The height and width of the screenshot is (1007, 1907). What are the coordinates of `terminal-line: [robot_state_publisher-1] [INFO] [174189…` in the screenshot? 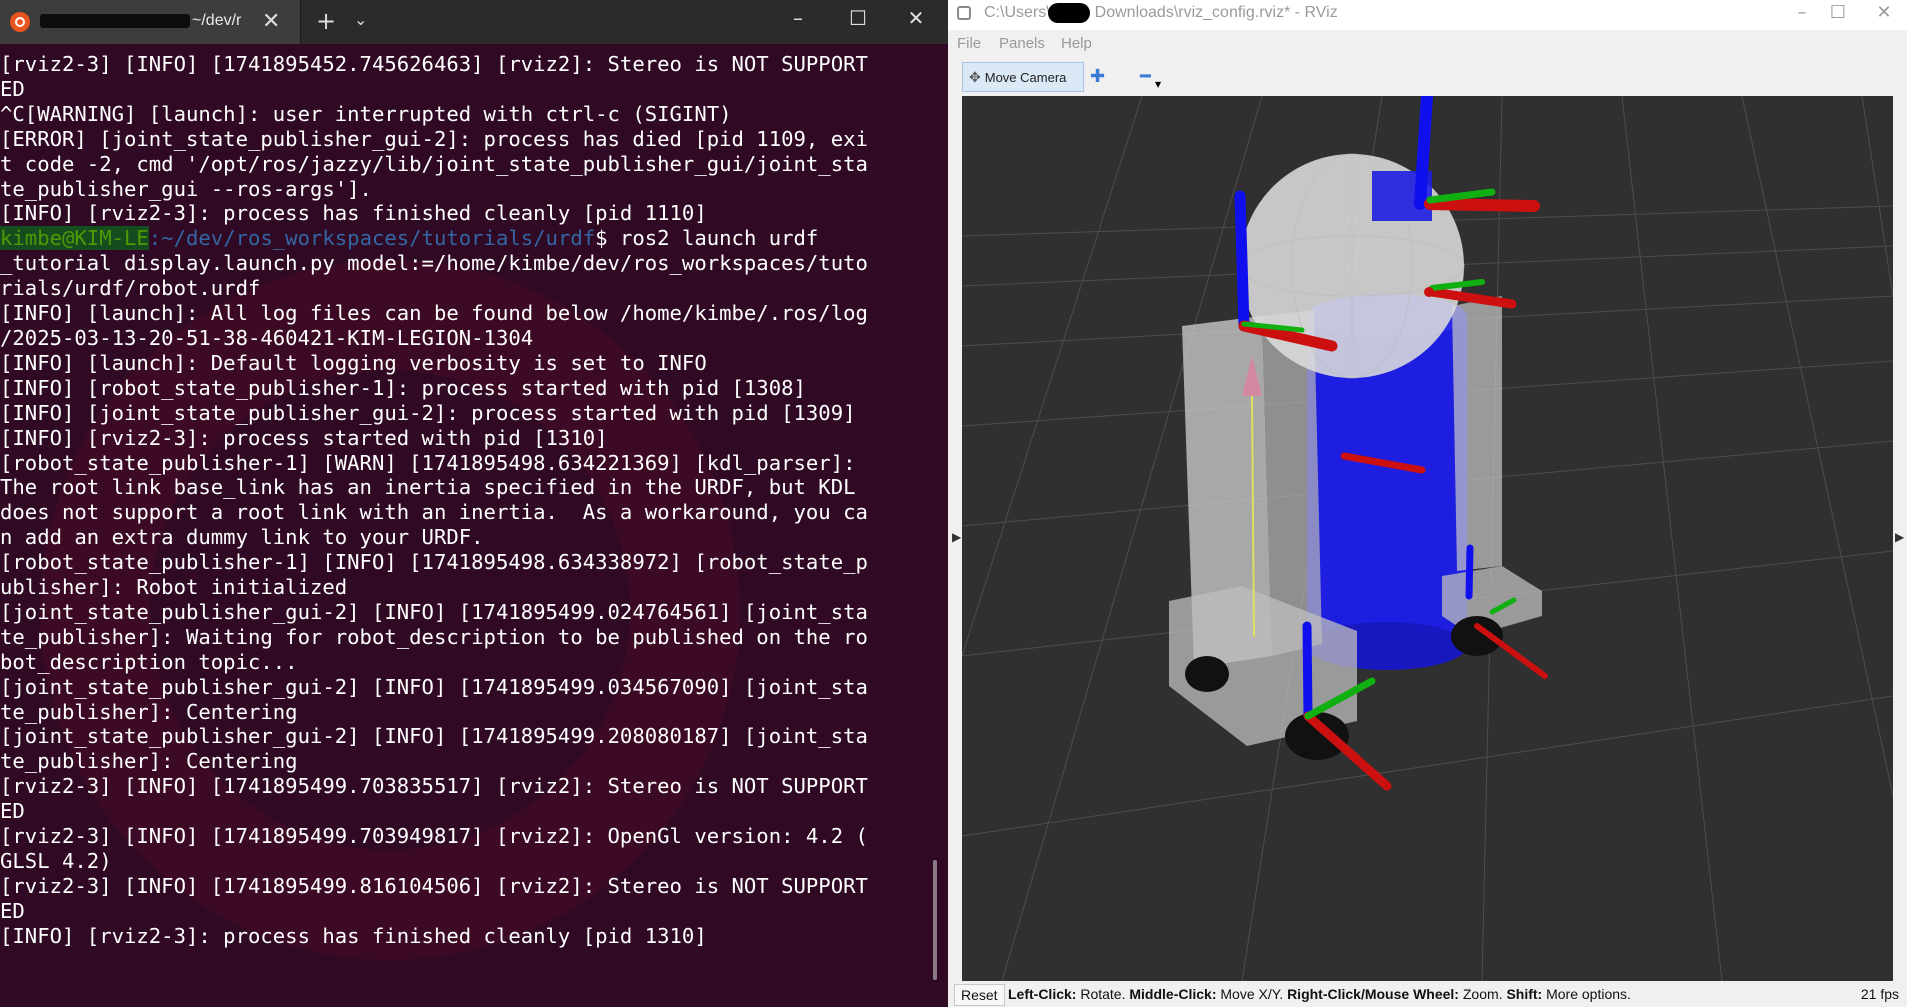 It's located at (434, 562).